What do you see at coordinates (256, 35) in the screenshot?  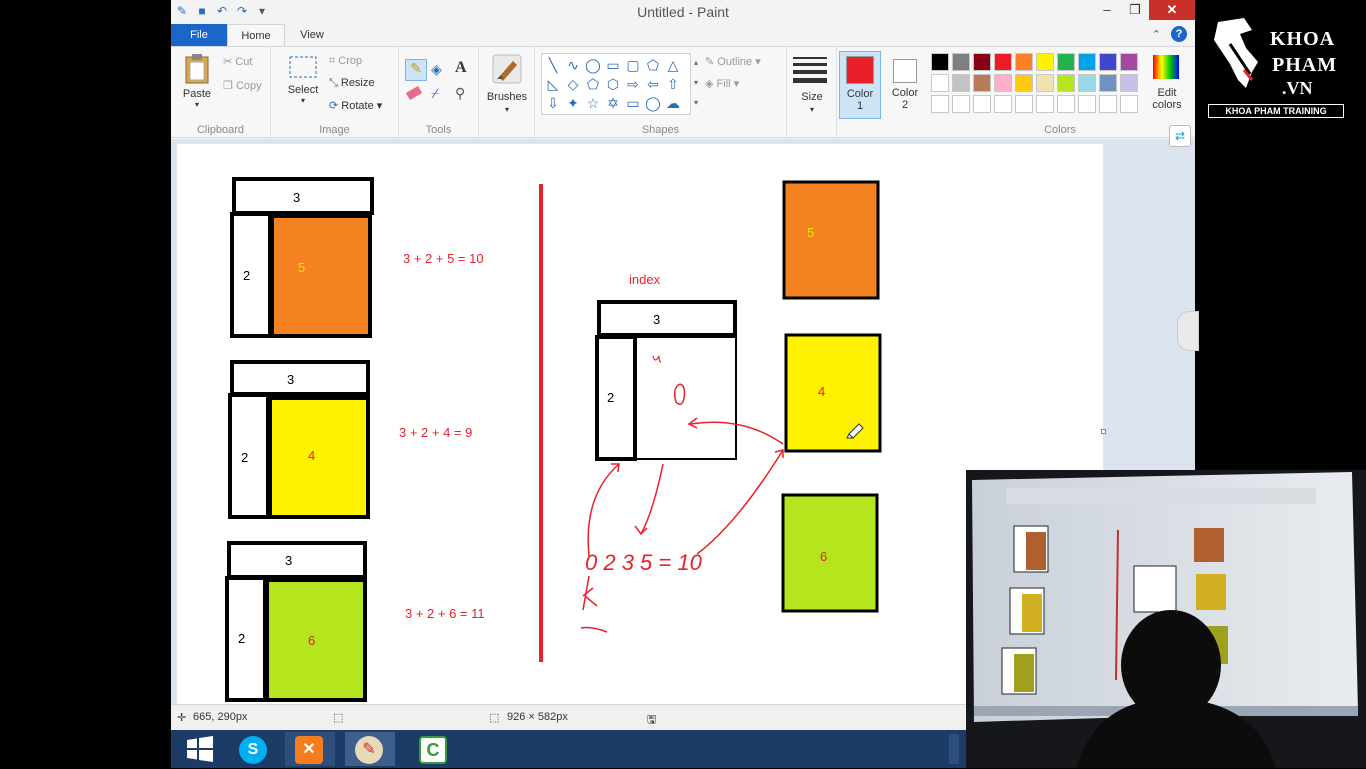 I see `tab-home: Home` at bounding box center [256, 35].